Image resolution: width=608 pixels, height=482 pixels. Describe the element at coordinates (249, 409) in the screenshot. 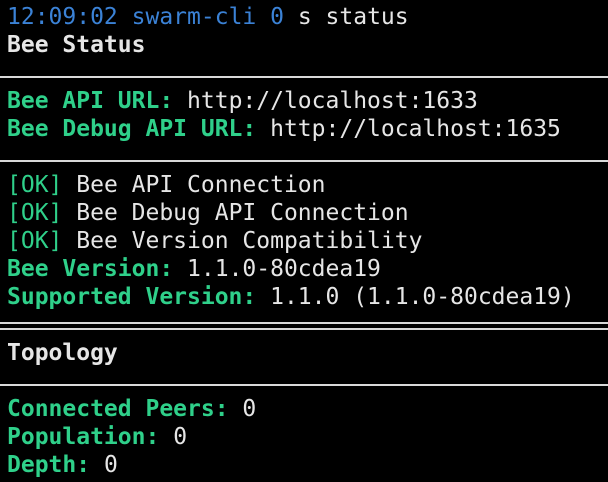

I see `connected-peers-value: 0` at that location.